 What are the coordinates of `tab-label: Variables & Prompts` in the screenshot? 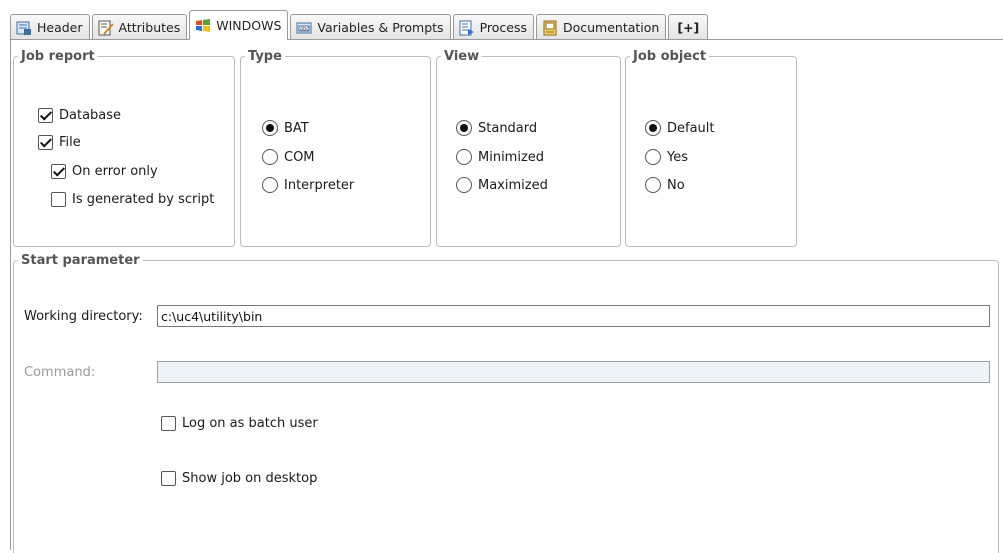 It's located at (380, 27).